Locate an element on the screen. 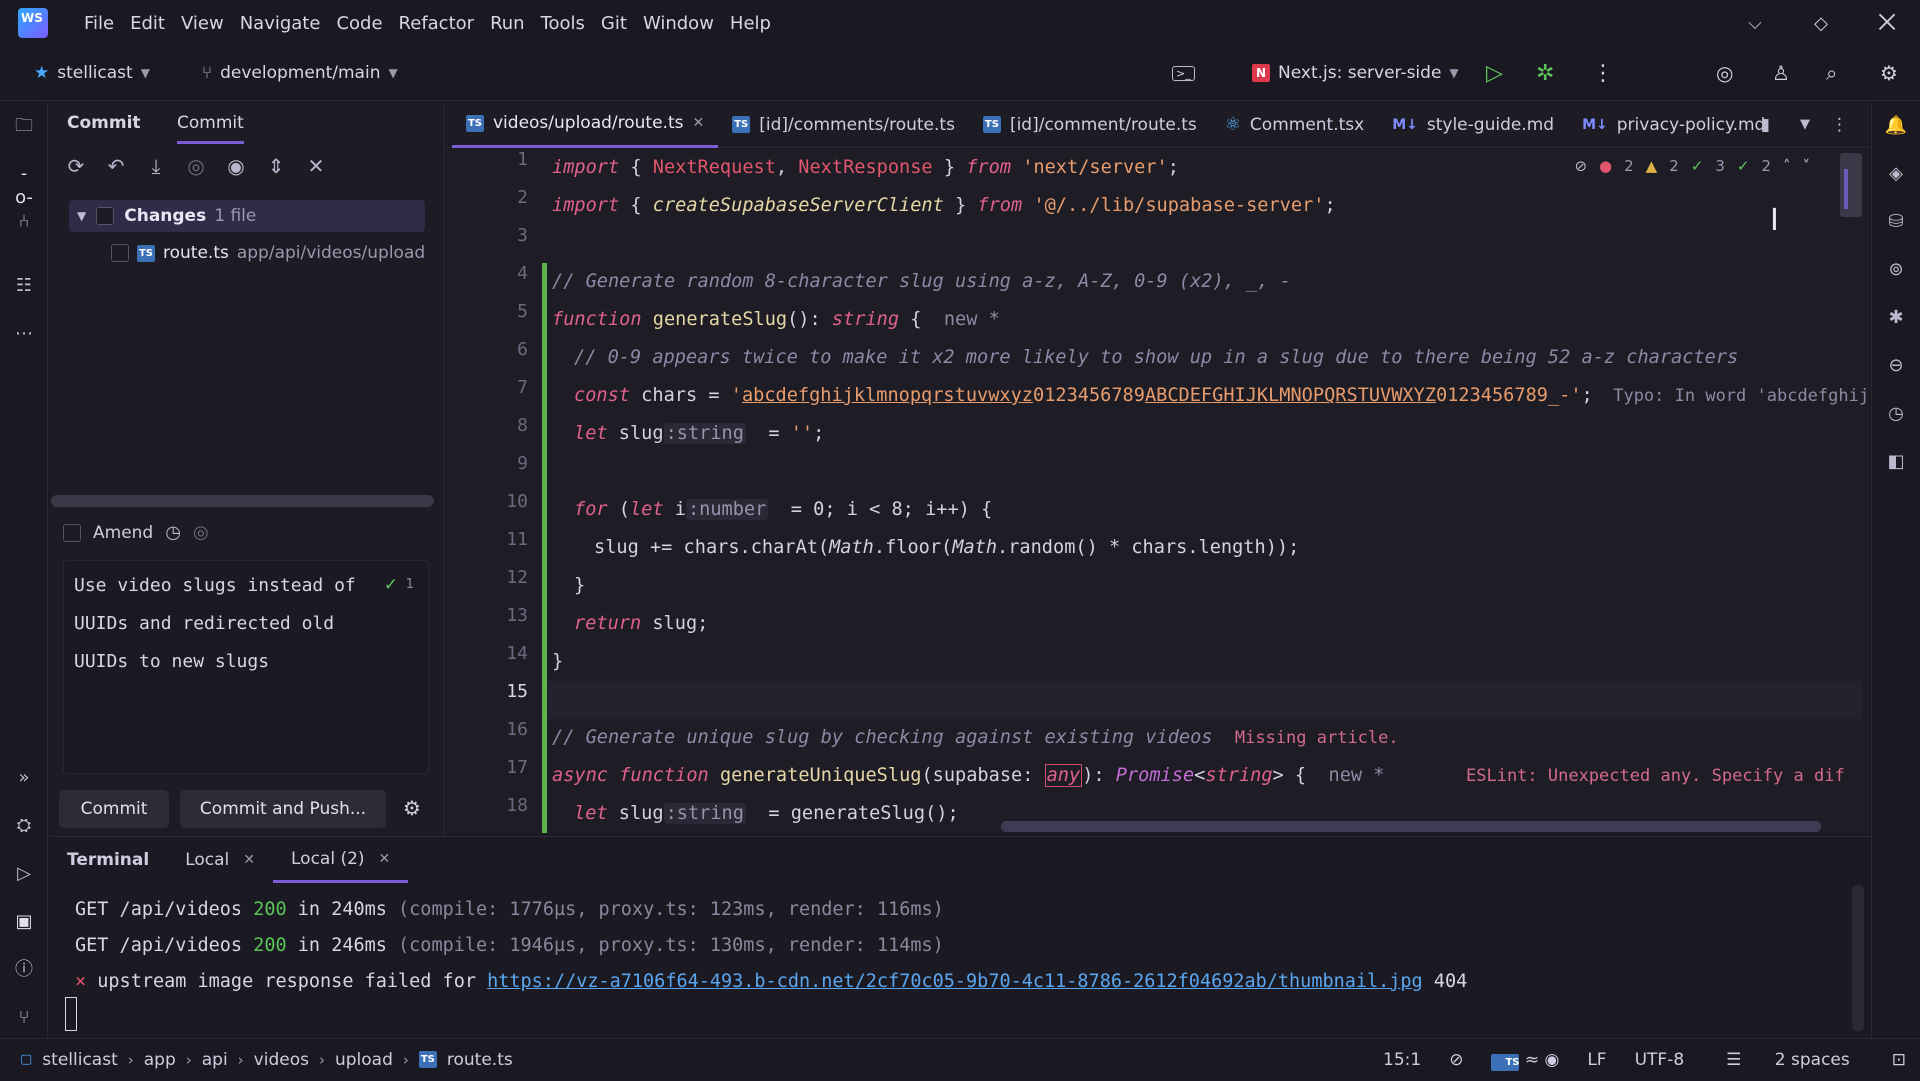 The height and width of the screenshot is (1081, 1920). caret-position: 15:1 is located at coordinates (1402, 1060).